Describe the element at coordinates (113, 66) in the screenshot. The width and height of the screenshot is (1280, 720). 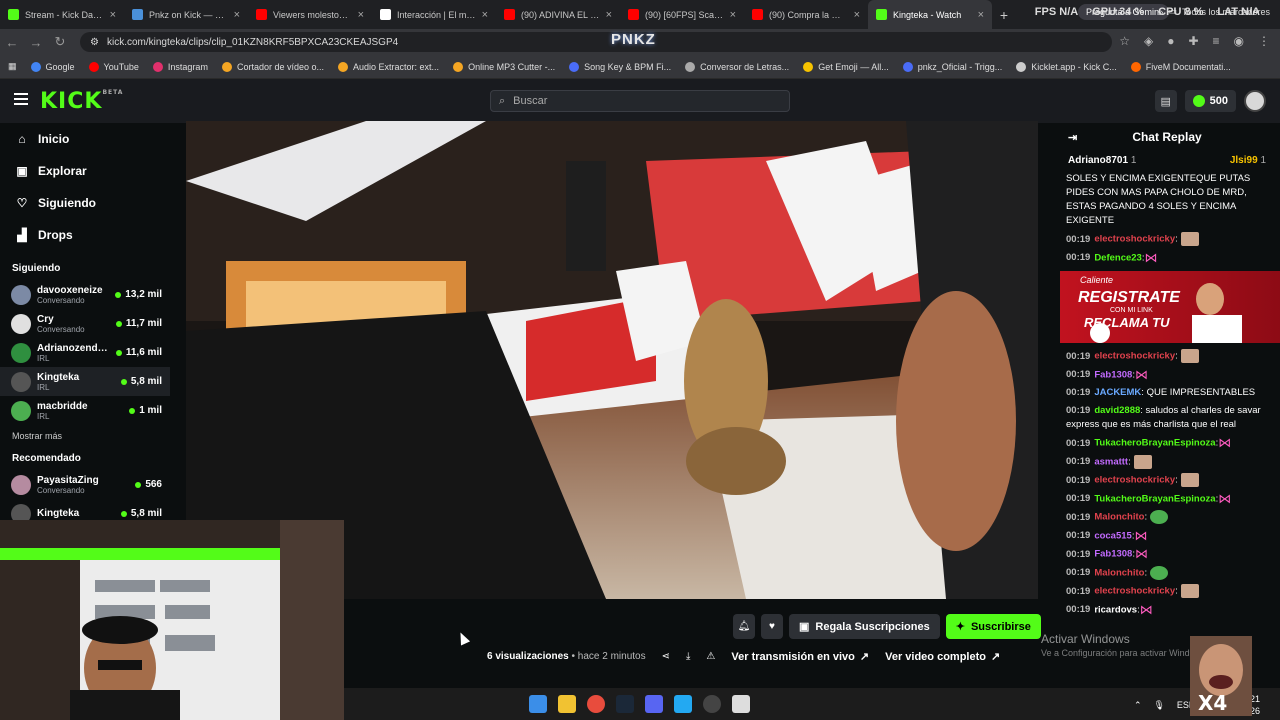
I see `bookmark-item: YouTube` at that location.